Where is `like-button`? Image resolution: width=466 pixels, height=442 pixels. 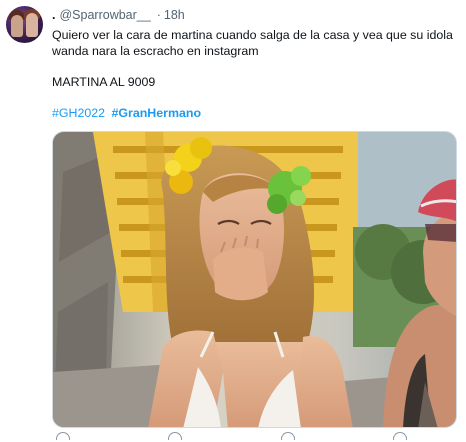 like-button is located at coordinates (310, 437).